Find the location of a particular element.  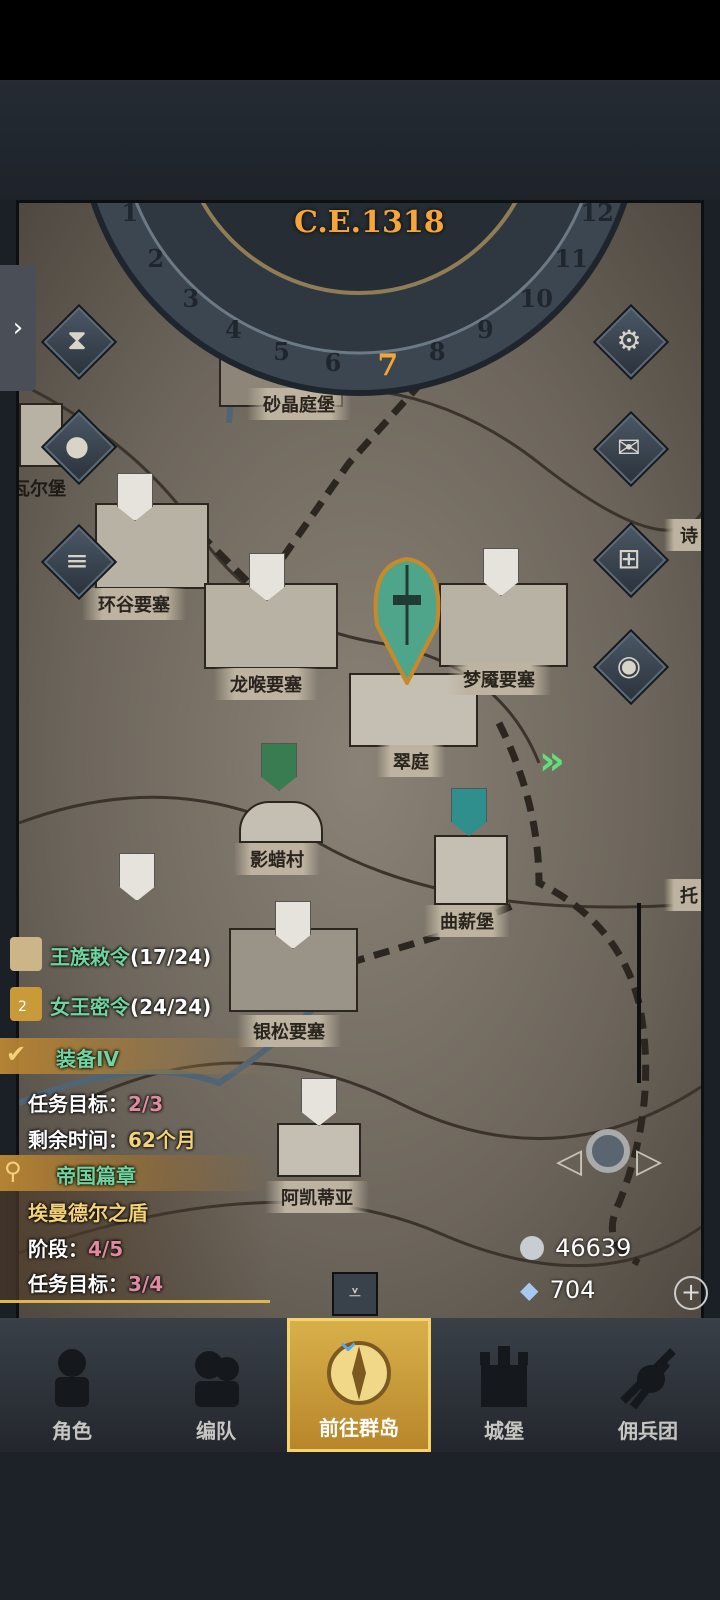

silver-resource: 46639 is located at coordinates (575, 1248).